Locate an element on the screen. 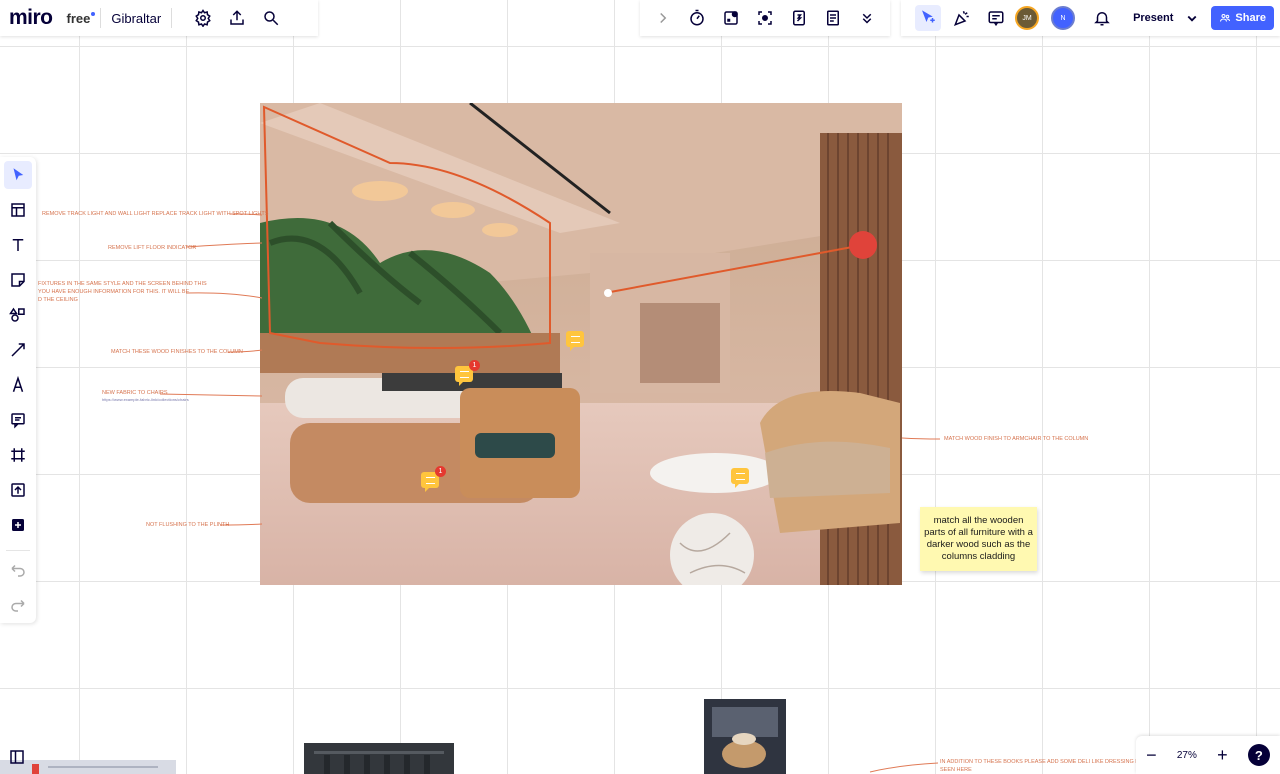 The image size is (1280, 774). more-chevron-icon is located at coordinates (867, 18).